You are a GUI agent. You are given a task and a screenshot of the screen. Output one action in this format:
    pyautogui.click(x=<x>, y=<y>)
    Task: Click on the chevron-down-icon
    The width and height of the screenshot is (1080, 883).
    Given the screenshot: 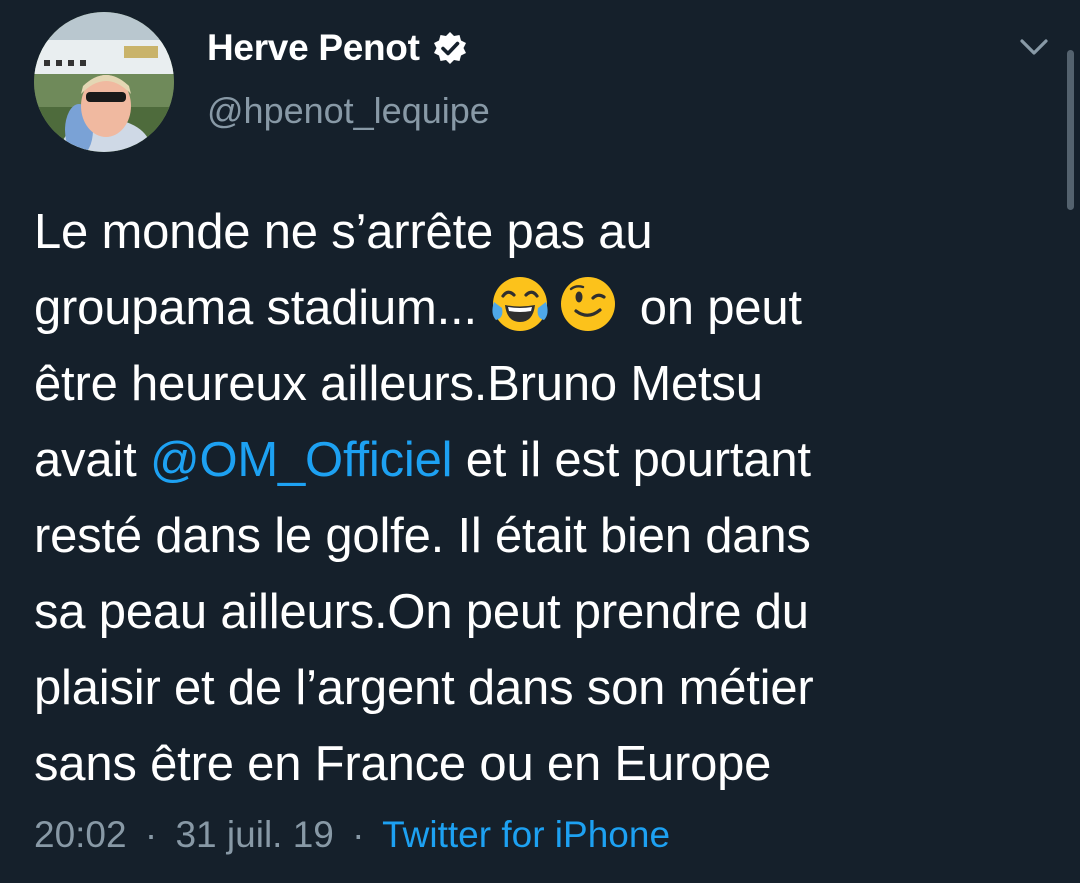 What is the action you would take?
    pyautogui.click(x=1034, y=47)
    